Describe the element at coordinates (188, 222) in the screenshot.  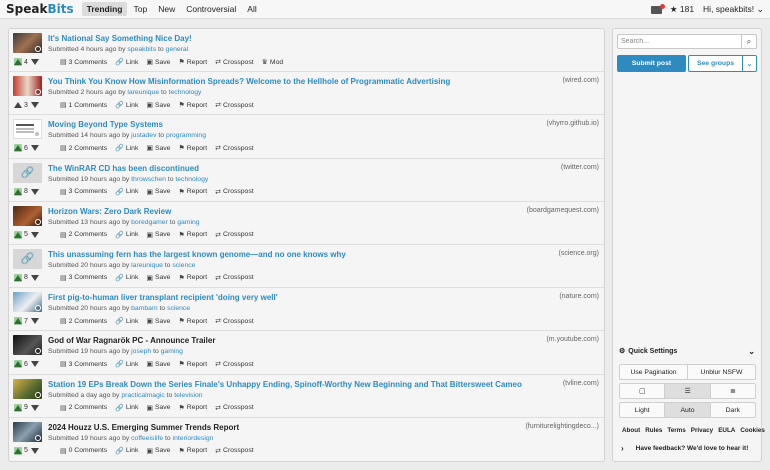
I see `post-group-link: gaming` at that location.